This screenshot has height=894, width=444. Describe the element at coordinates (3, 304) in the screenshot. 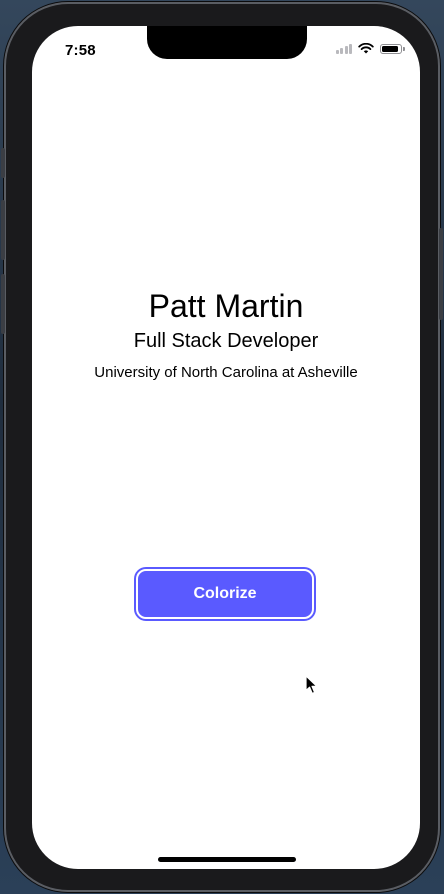

I see `volume-down-button` at that location.